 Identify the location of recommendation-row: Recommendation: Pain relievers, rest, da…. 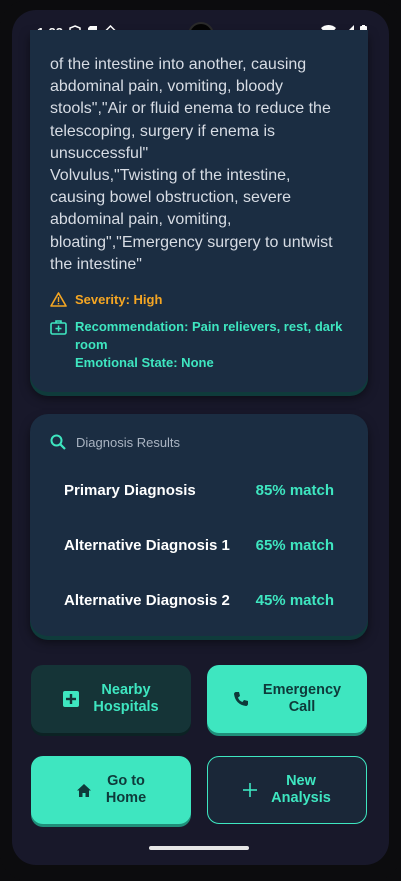
(197, 345).